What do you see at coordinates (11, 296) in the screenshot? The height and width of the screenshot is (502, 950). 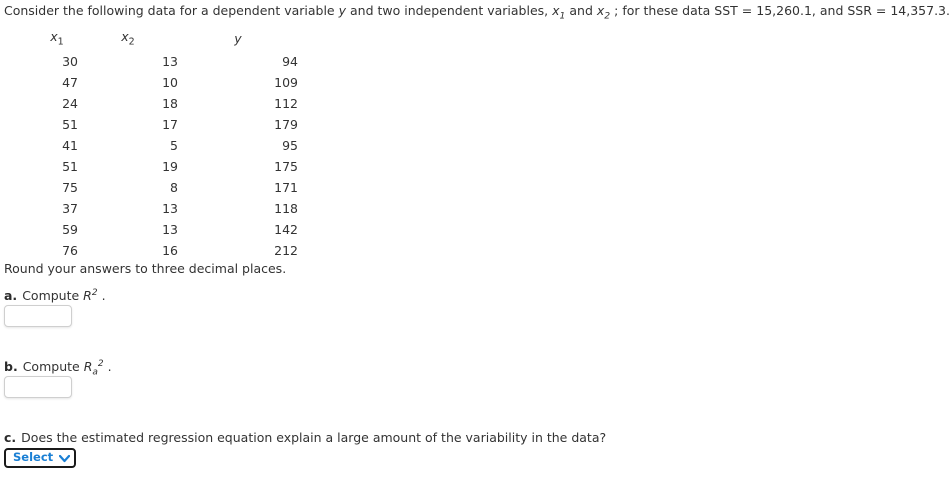 I see `question-a-label: a.` at bounding box center [11, 296].